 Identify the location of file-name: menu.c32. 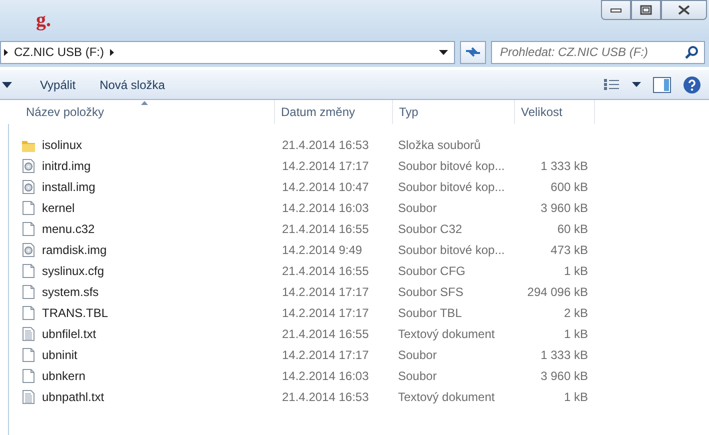
(160, 229).